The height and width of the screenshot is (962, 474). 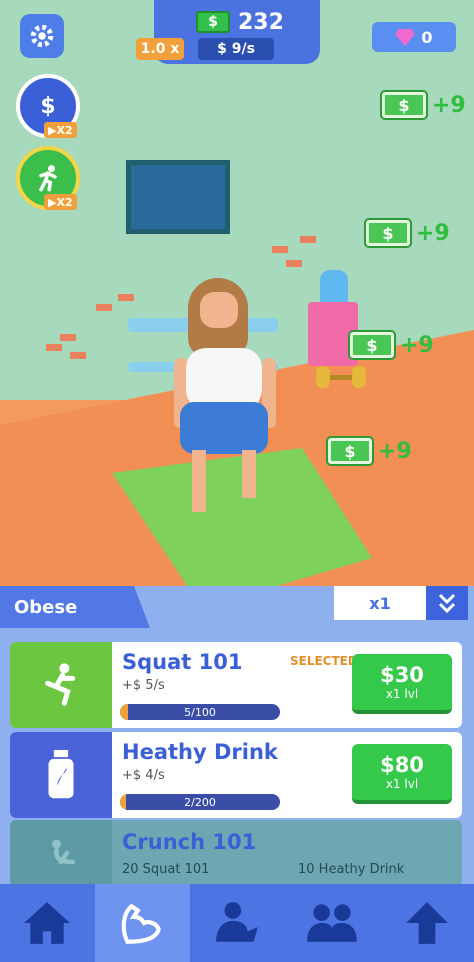 I want to click on income-rate: $ 9/s, so click(x=236, y=49).